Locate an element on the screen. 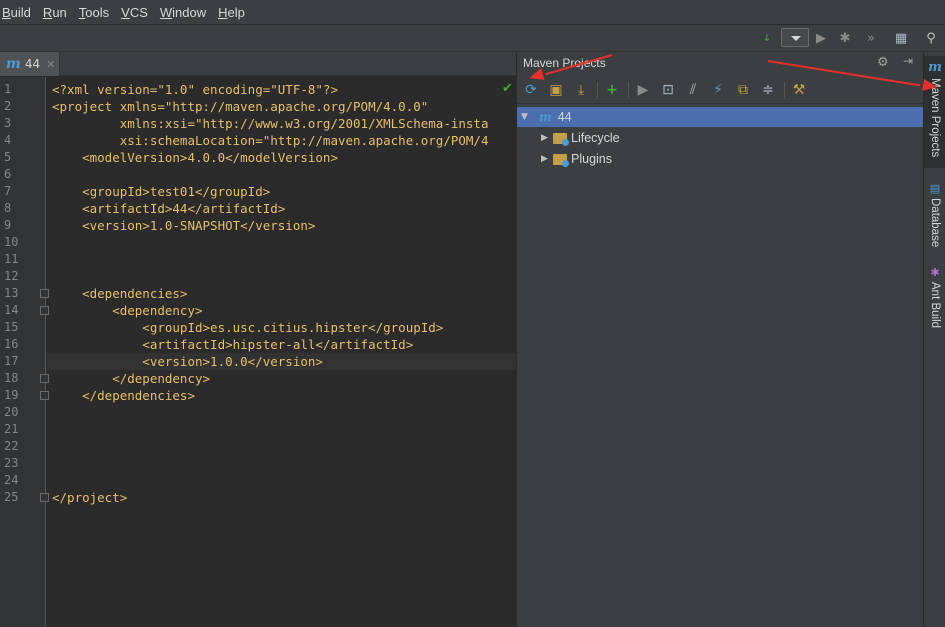  line-number: 15 is located at coordinates (11, 327).